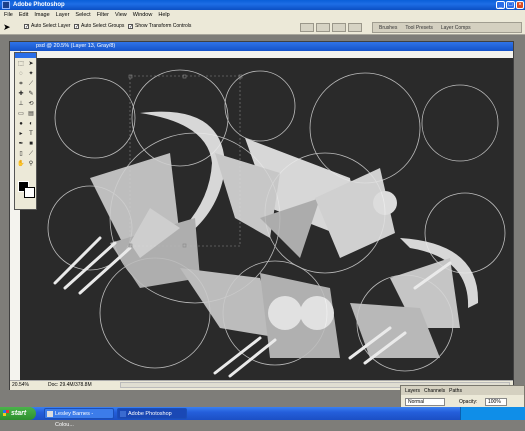 The height and width of the screenshot is (431, 525). Describe the element at coordinates (307, 27) in the screenshot. I see `align-top-button` at that location.